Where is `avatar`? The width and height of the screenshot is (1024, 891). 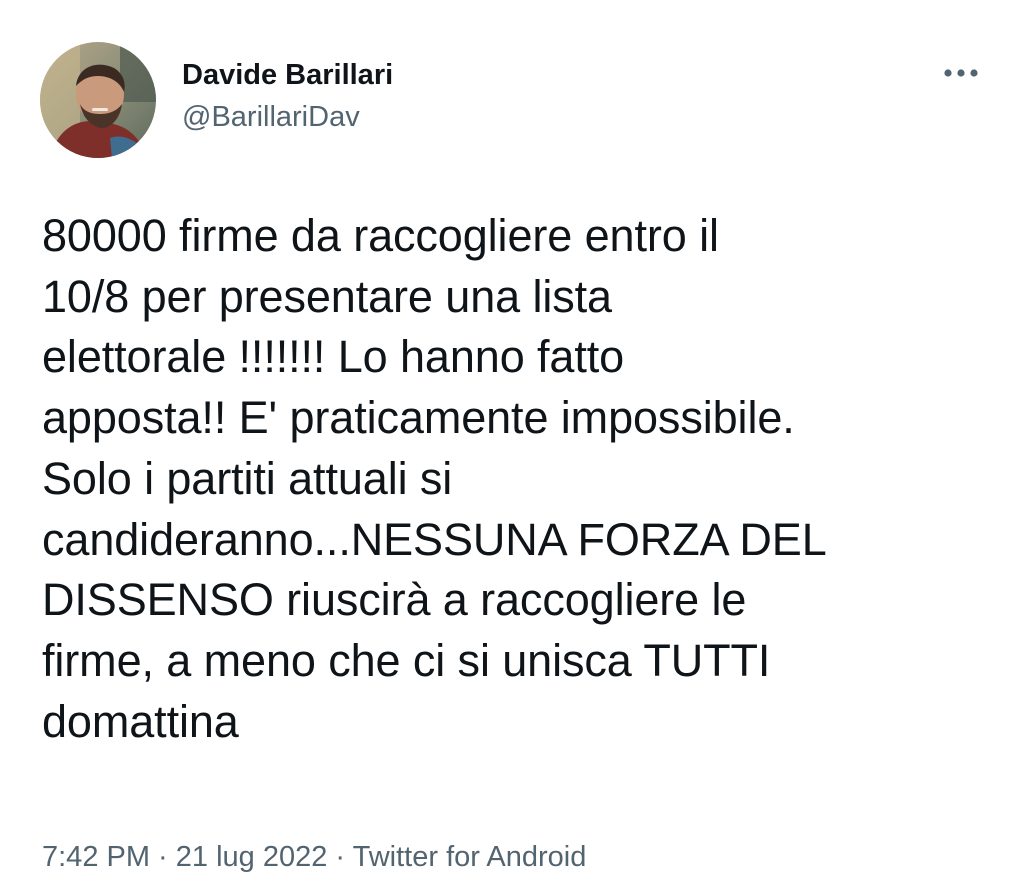 avatar is located at coordinates (98, 100).